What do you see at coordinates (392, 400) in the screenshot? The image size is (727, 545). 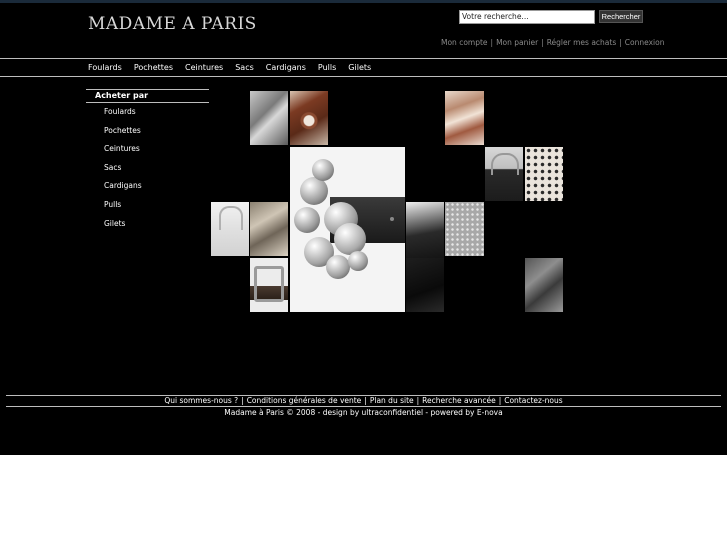 I see `footer-link-sitemap: Plan du site` at bounding box center [392, 400].